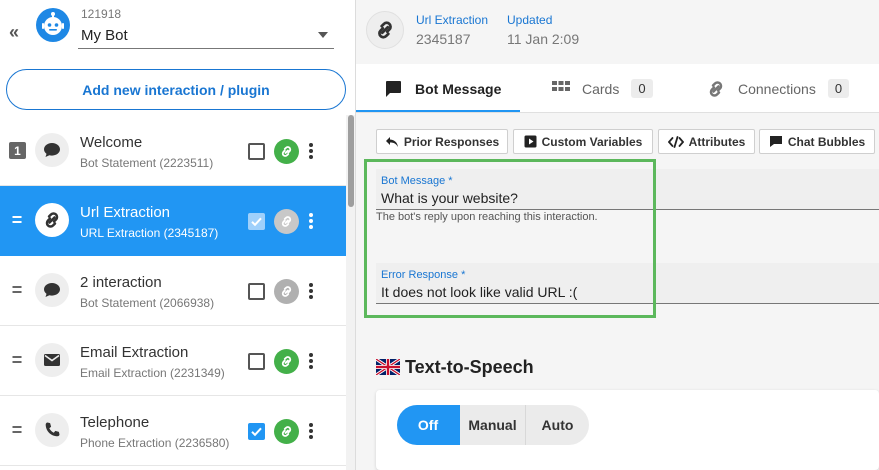 This screenshot has width=879, height=470. Describe the element at coordinates (173, 431) in the screenshot. I see `list-item: = Telephone Phone Extraction (2236580)` at that location.